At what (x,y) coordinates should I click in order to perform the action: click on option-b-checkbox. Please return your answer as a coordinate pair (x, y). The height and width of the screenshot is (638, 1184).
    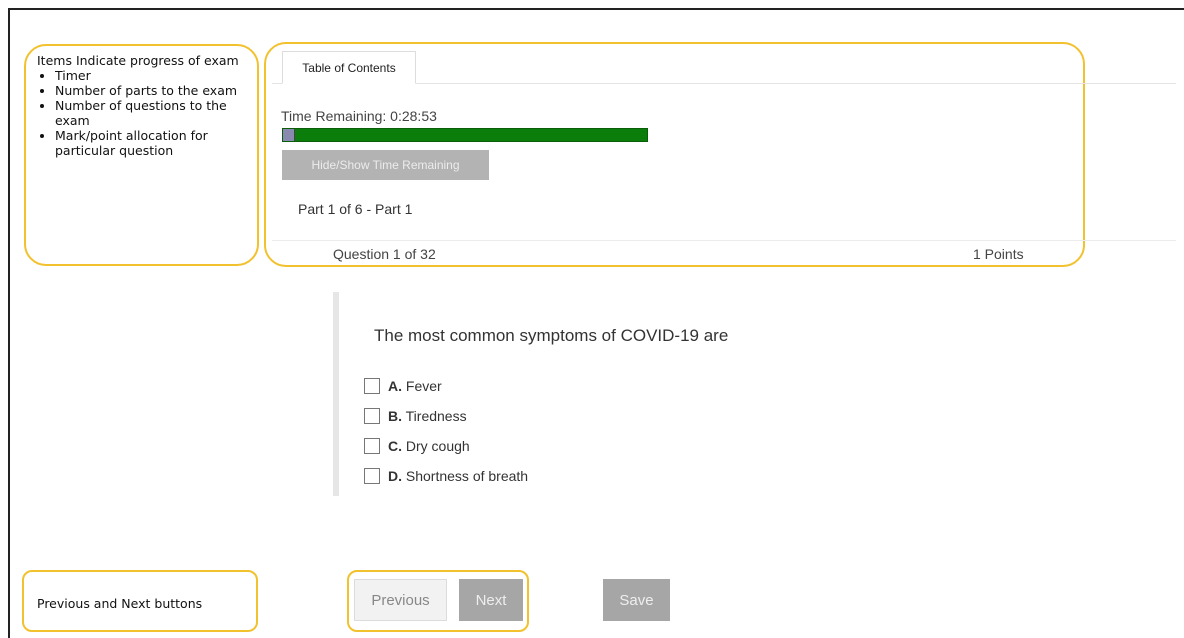
    Looking at the image, I should click on (372, 416).